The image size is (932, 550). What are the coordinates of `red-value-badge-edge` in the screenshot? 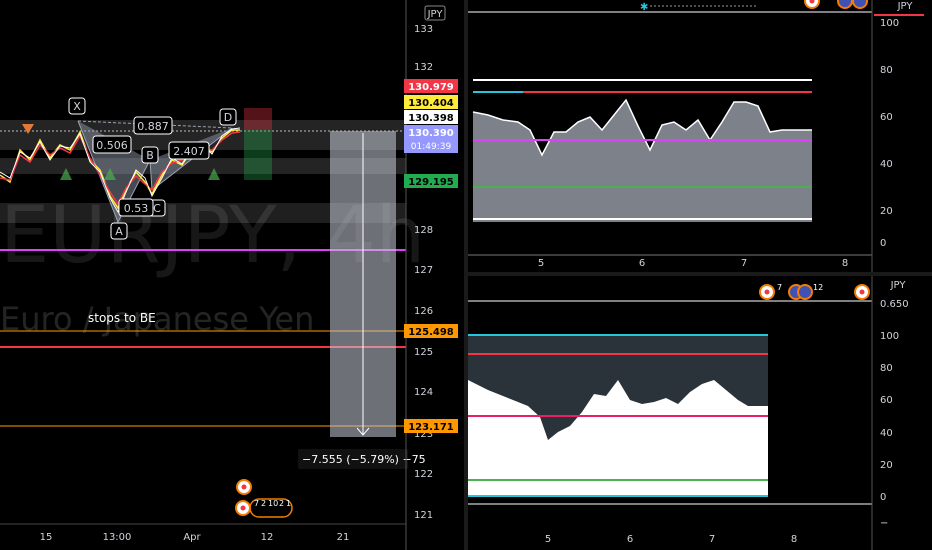 It's located at (899, 15).